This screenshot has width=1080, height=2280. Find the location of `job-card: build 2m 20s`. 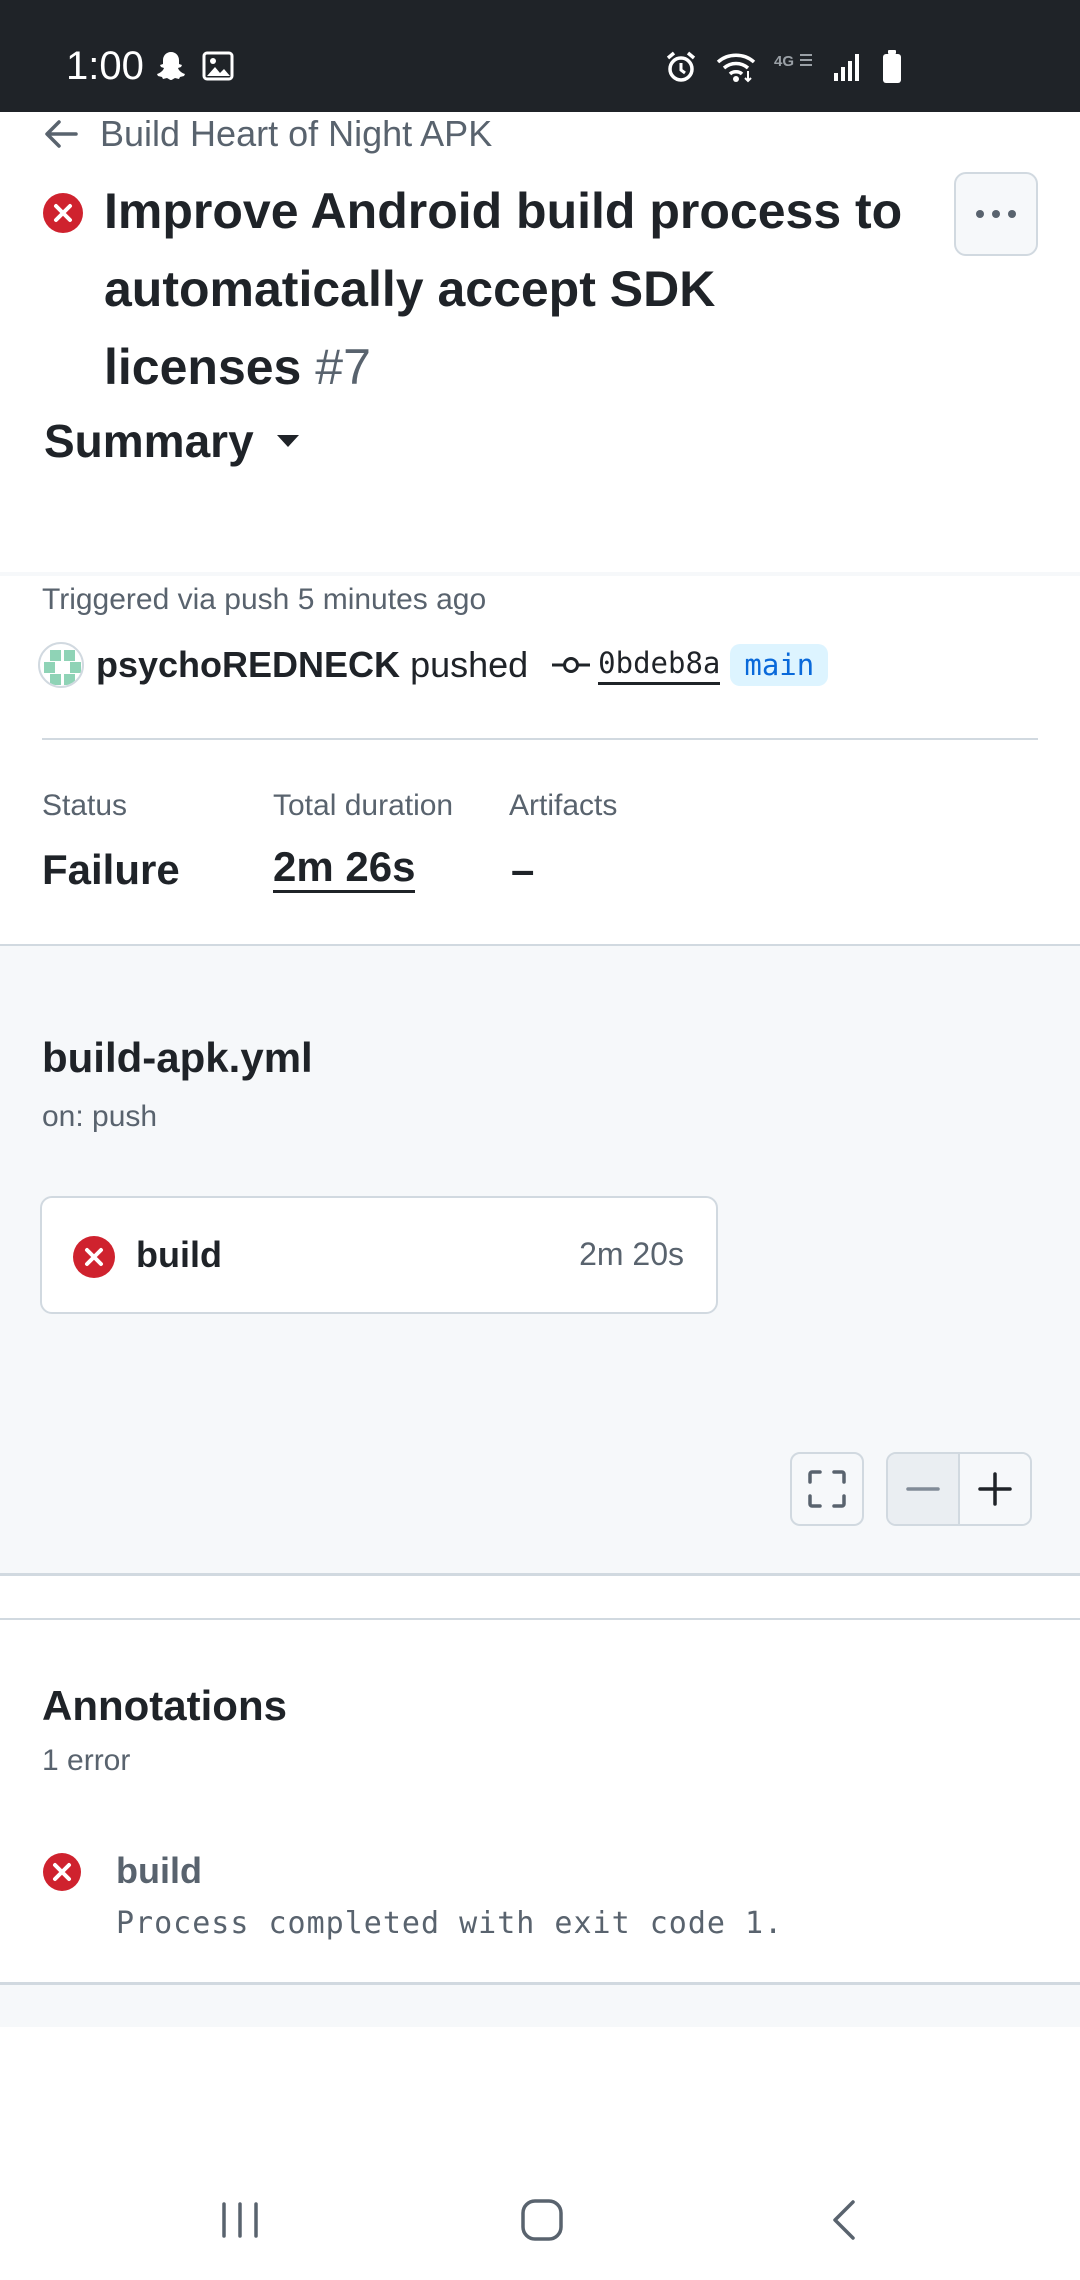

job-card: build 2m 20s is located at coordinates (379, 1255).